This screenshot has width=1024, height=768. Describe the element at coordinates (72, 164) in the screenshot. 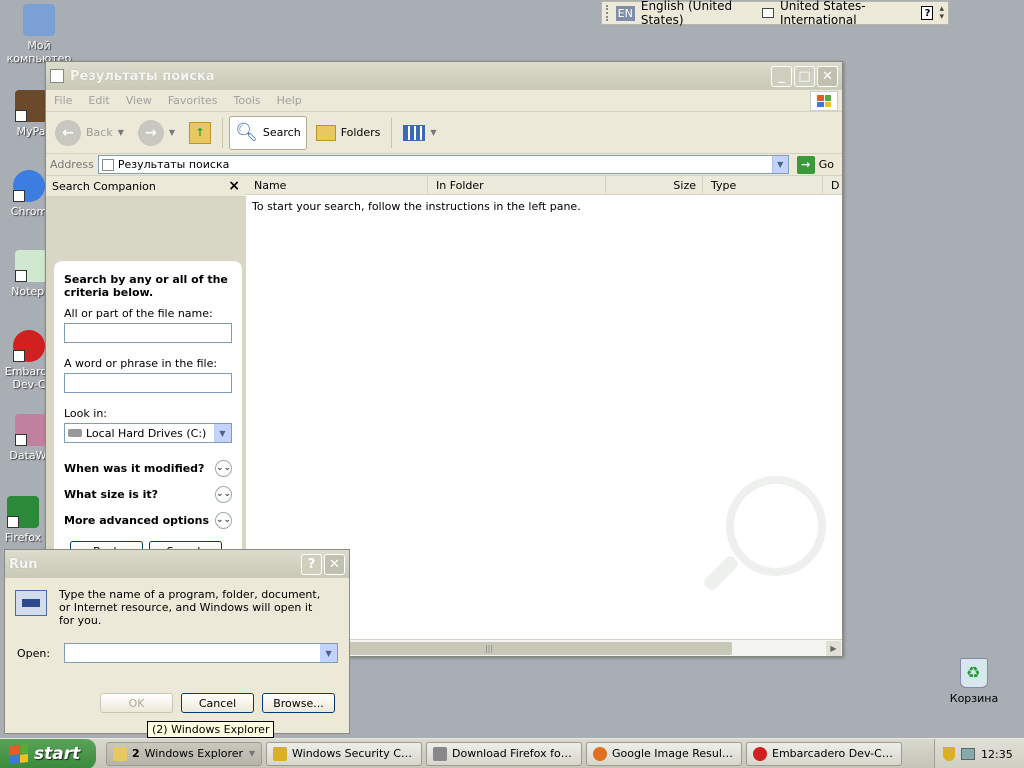

I see `address-label: Address` at that location.